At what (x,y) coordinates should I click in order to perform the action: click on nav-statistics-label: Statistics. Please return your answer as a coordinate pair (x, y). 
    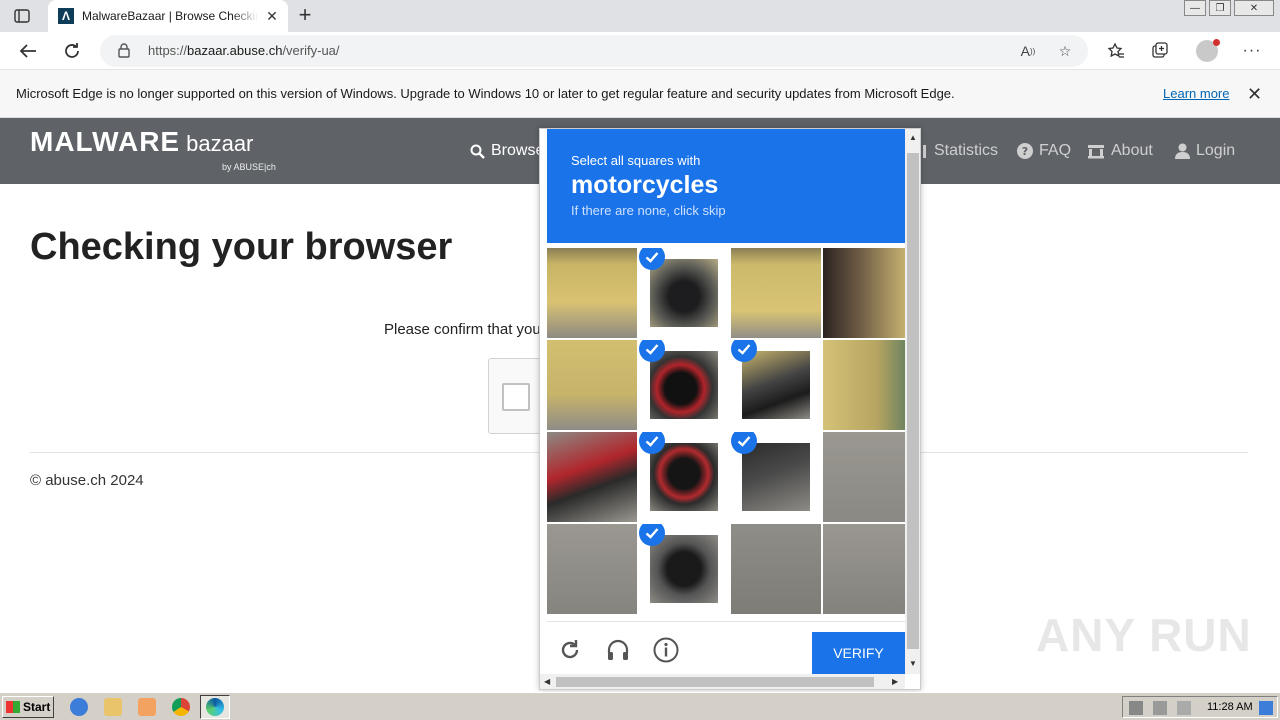
    Looking at the image, I should click on (966, 150).